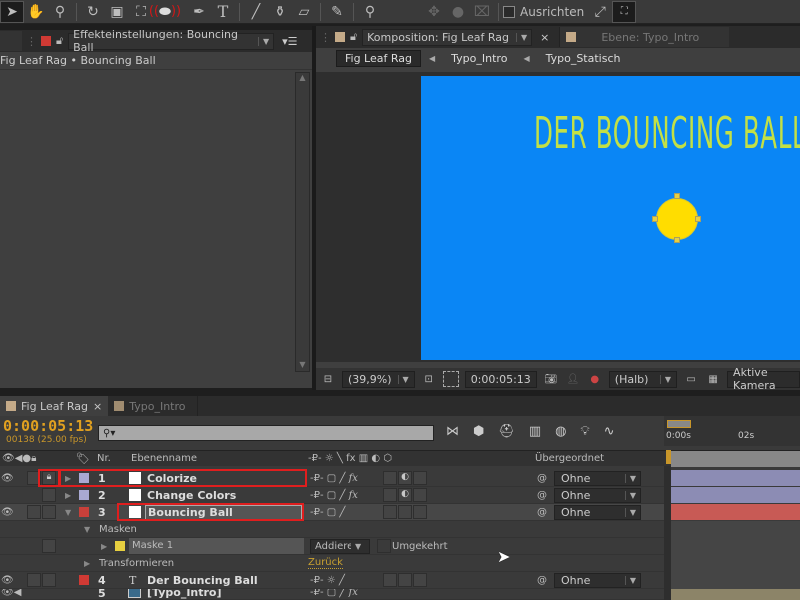  Describe the element at coordinates (370, 12) in the screenshot. I see `puppet-pin-tool-icon: ⚲` at that location.